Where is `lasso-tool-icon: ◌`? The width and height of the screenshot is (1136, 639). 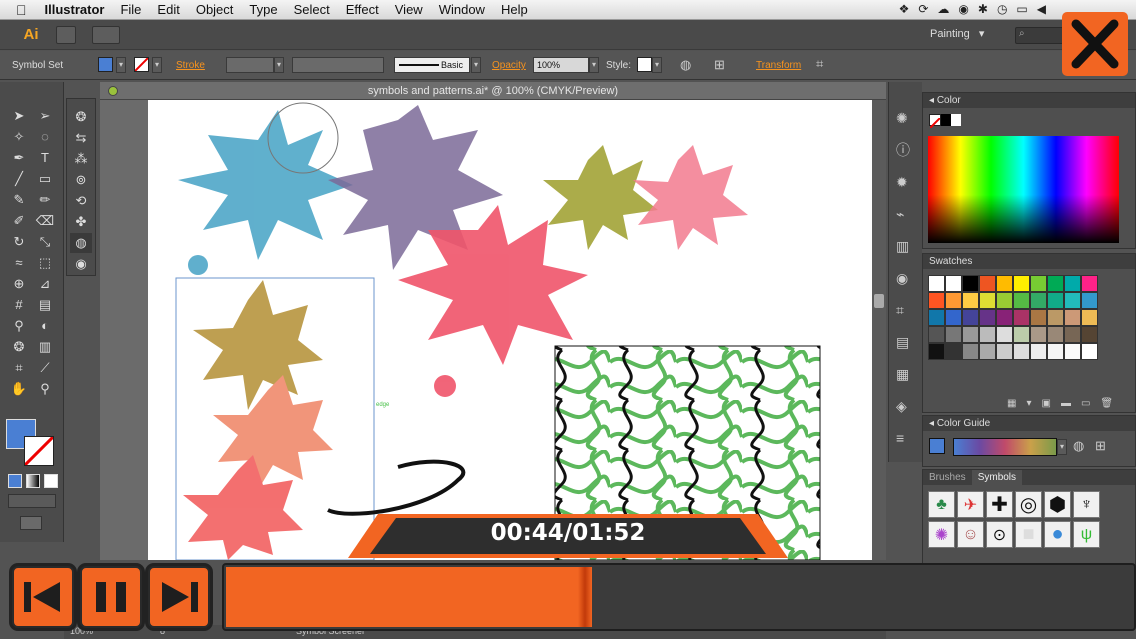
lasso-tool-icon: ◌ is located at coordinates (45, 137).